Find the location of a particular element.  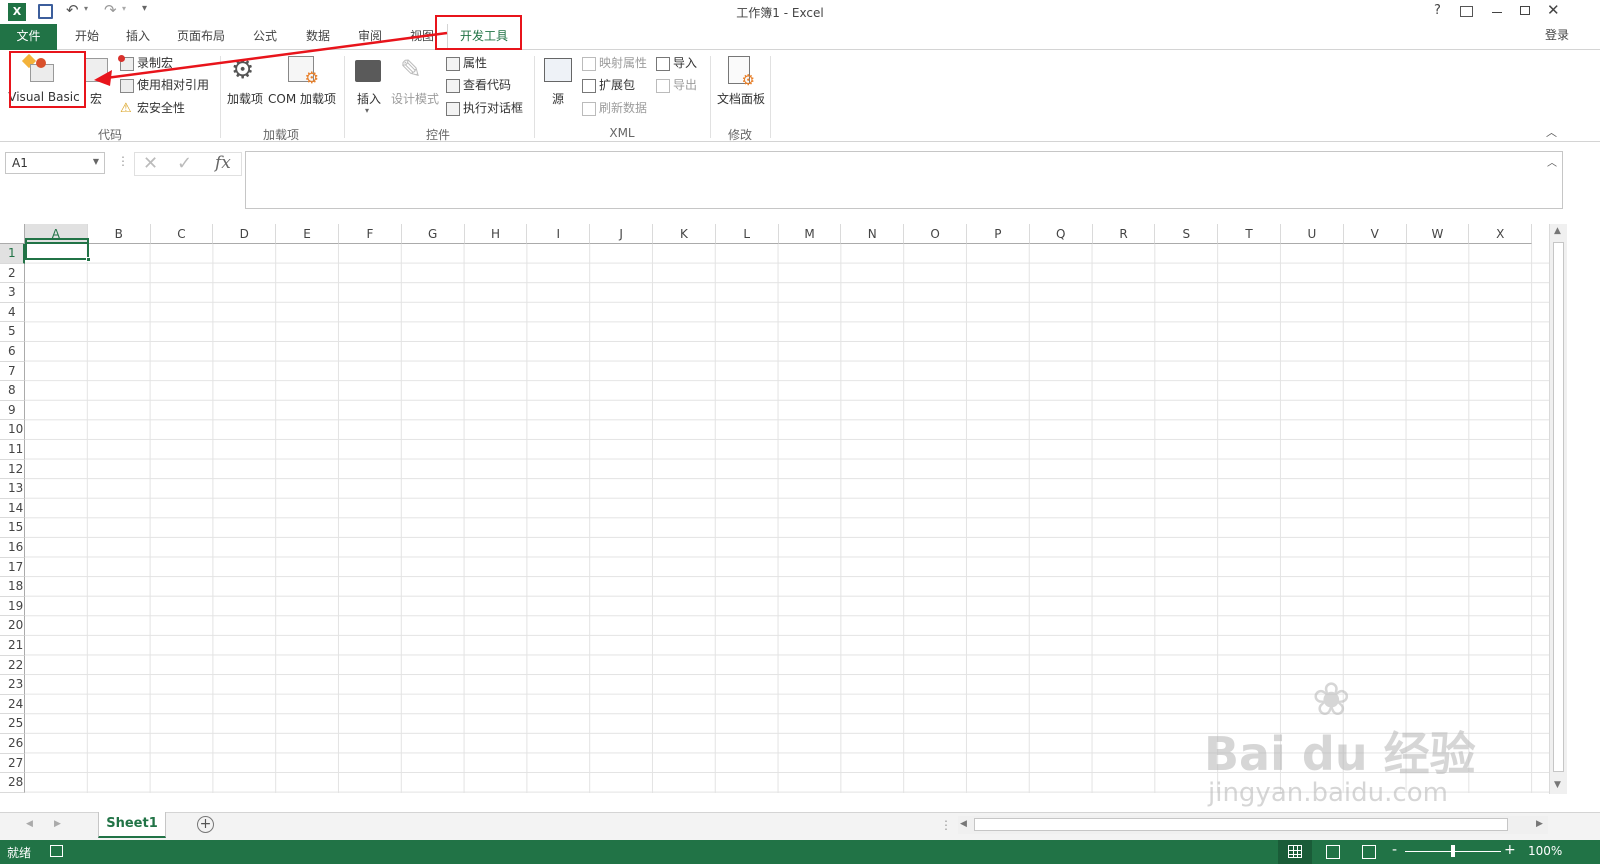

scroll-right-icon: ▶ is located at coordinates (1539, 824).